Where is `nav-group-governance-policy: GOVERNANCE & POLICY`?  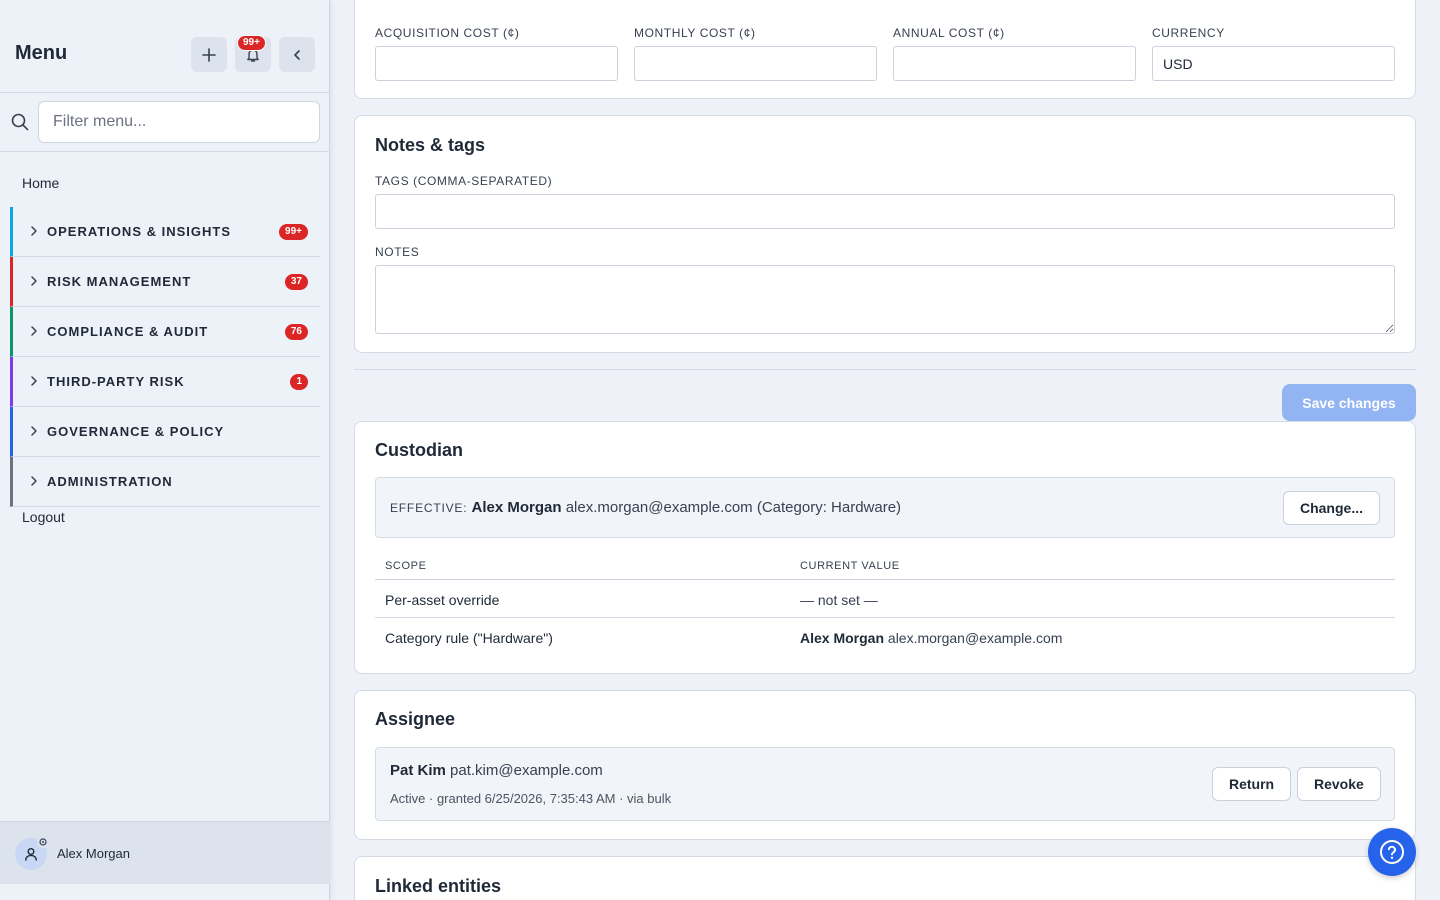 nav-group-governance-policy: GOVERNANCE & POLICY is located at coordinates (165, 432).